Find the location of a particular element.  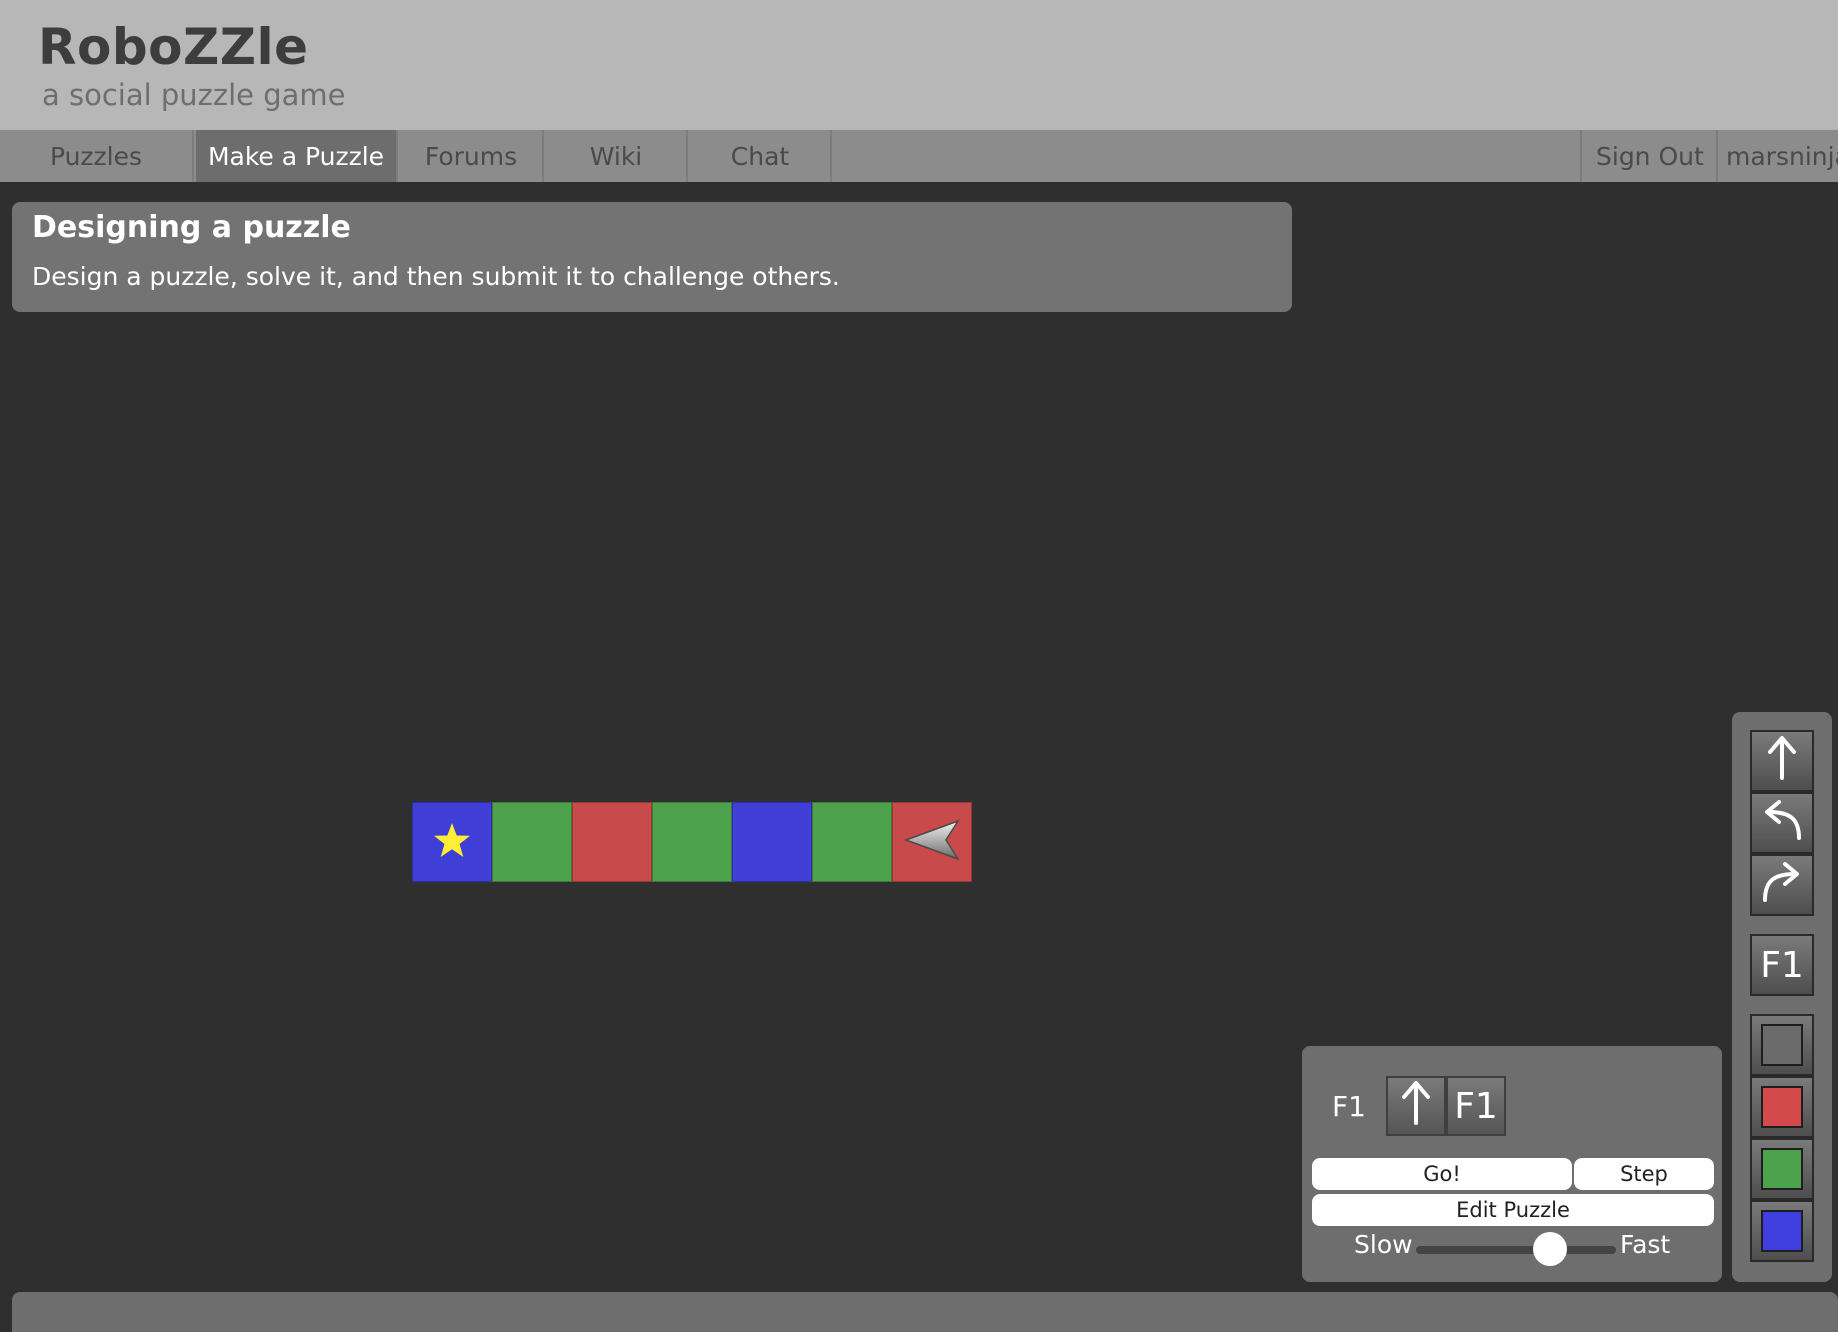

nav-chat: Chat is located at coordinates (761, 156).